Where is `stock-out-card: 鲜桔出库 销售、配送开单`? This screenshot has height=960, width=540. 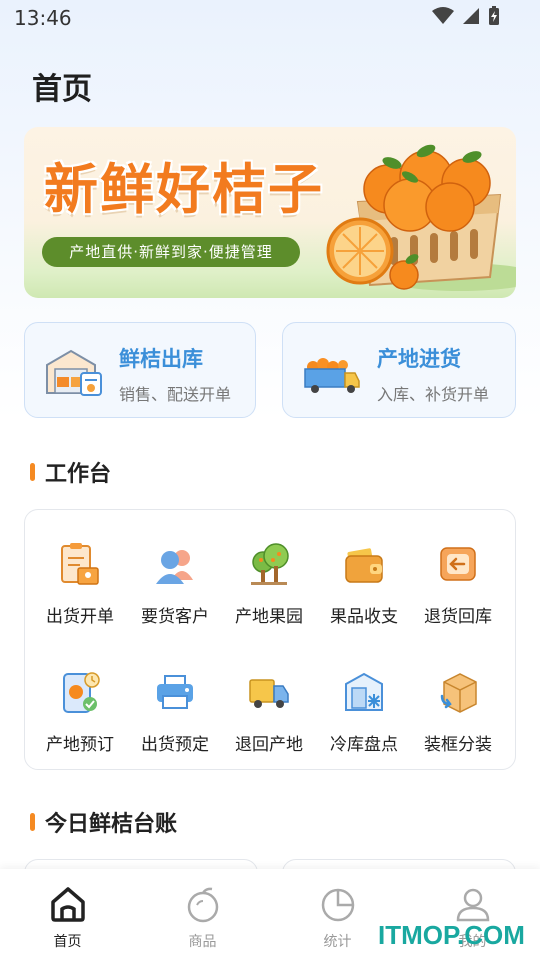 stock-out-card: 鲜桔出库 销售、配送开单 is located at coordinates (140, 370).